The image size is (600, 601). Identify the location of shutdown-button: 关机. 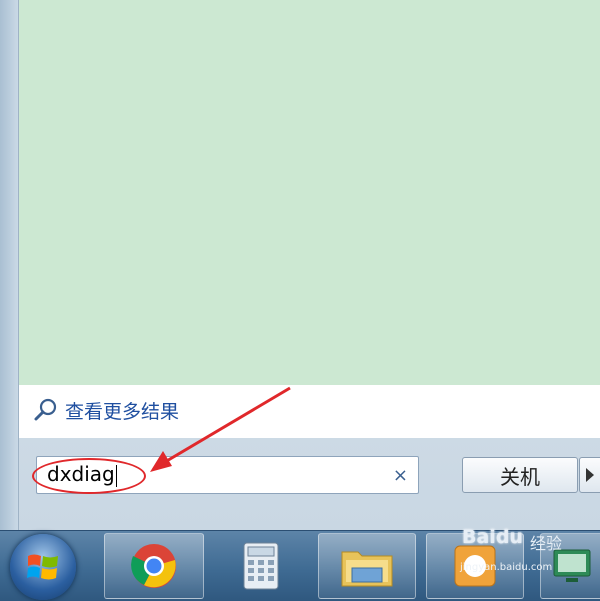
(520, 475).